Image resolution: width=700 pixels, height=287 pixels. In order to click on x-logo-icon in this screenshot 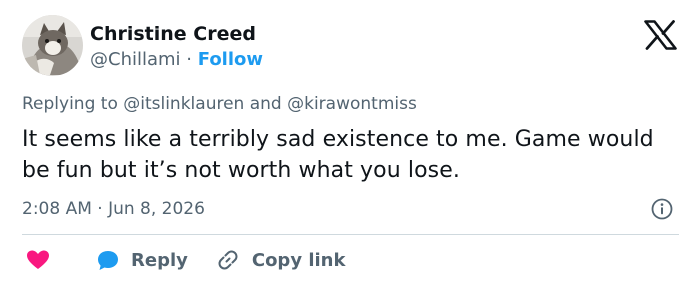, I will do `click(660, 35)`.